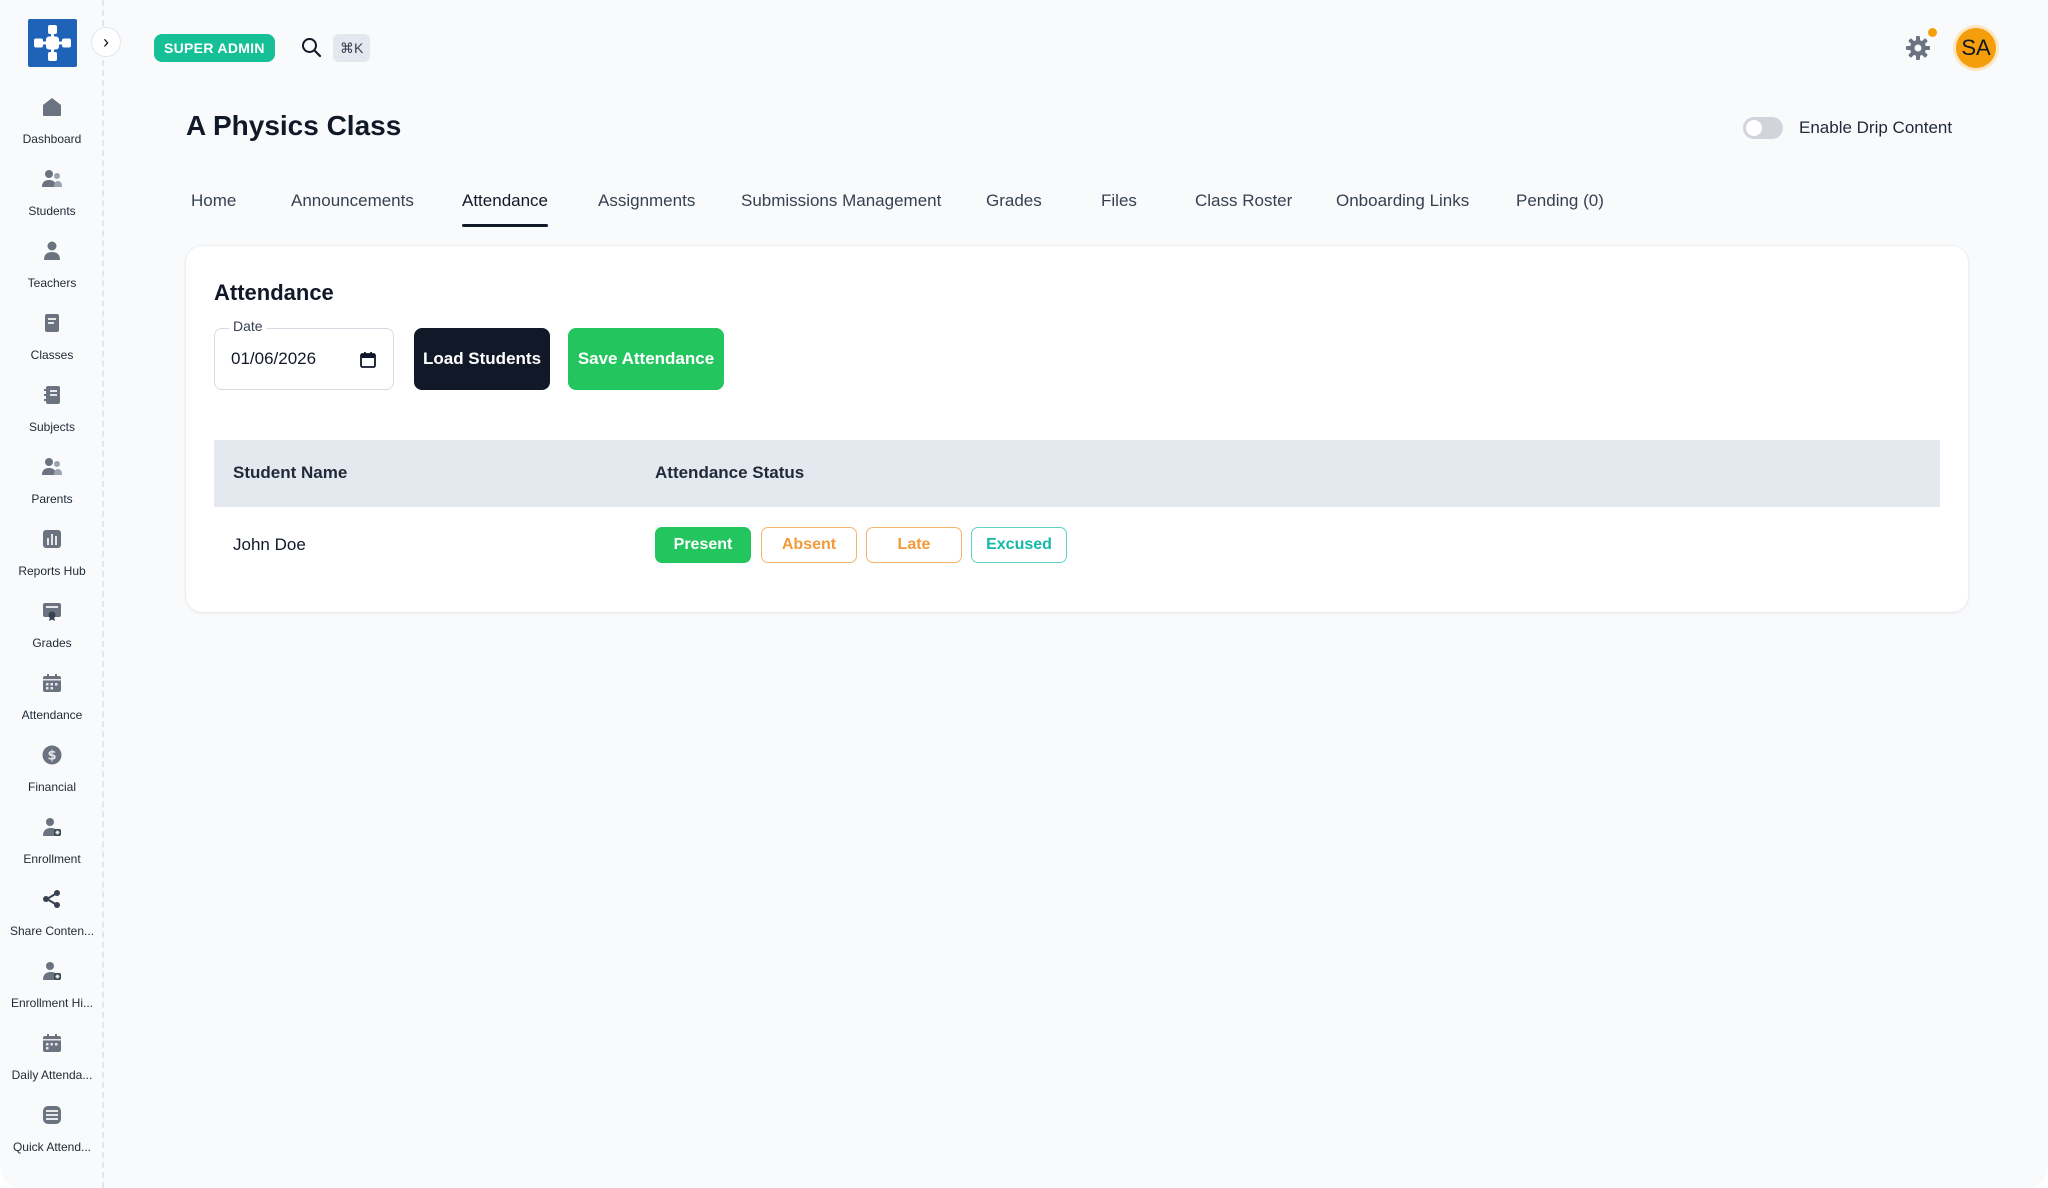  What do you see at coordinates (1763, 128) in the screenshot?
I see `drip-content-toggle` at bounding box center [1763, 128].